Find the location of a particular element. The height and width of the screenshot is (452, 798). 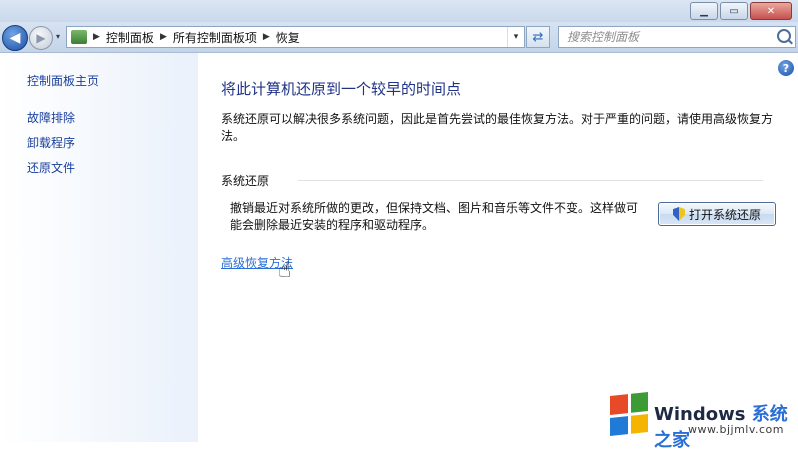

watermark-title-en: Windows is located at coordinates (700, 414).